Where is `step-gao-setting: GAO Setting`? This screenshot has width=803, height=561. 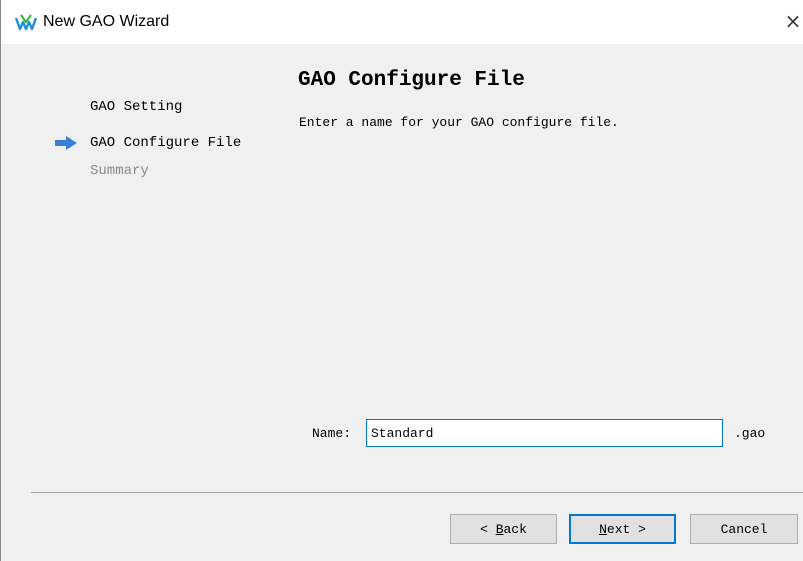 step-gao-setting: GAO Setting is located at coordinates (136, 107).